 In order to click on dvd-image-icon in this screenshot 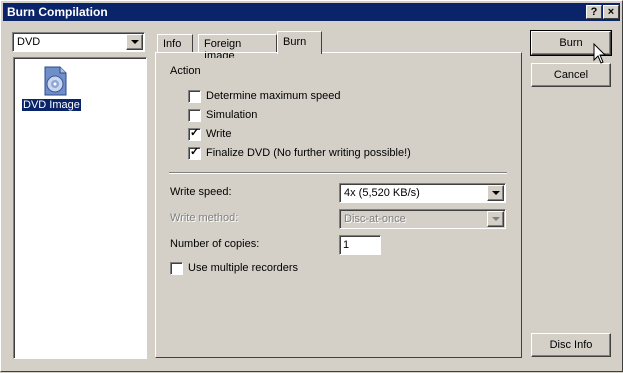, I will do `click(55, 81)`.